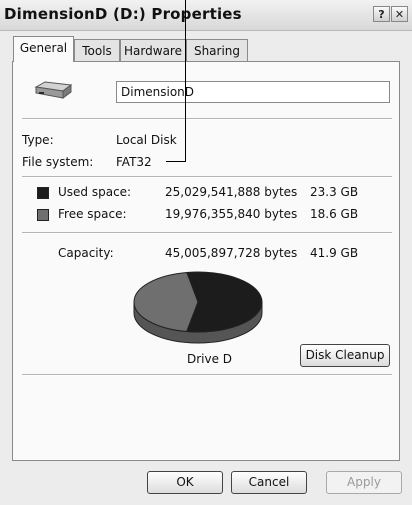 The width and height of the screenshot is (412, 505). Describe the element at coordinates (92, 214) in the screenshot. I see `free-space-label: Free space:` at that location.